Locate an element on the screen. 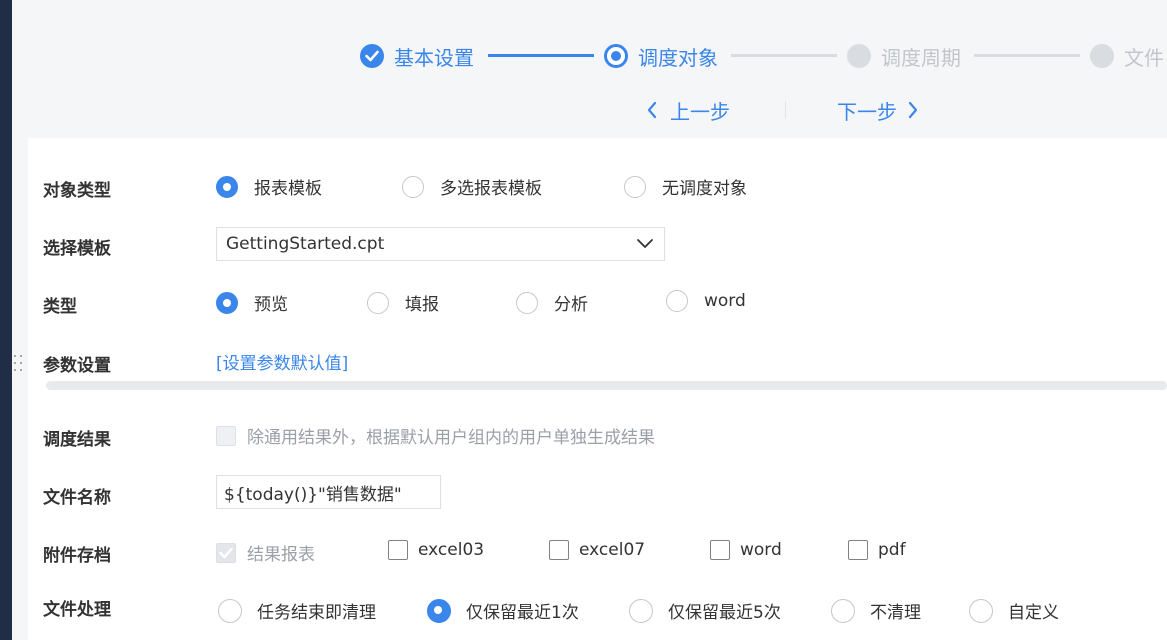  file-handling-radio-clean-on-end: 任务结束即清理 is located at coordinates (297, 610).